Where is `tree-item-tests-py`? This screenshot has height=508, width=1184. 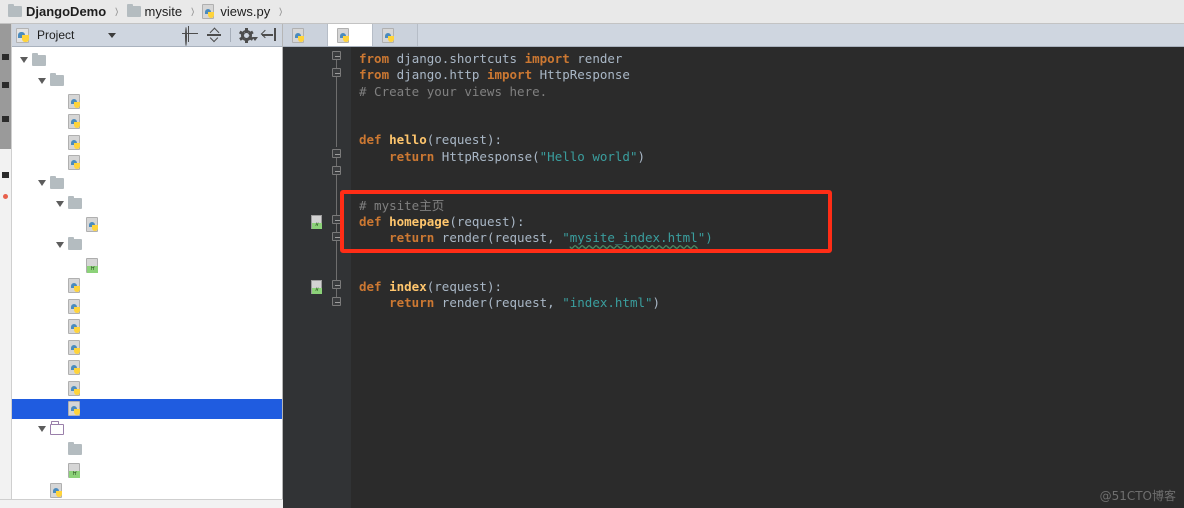
tree-item-tests-py is located at coordinates (147, 368).